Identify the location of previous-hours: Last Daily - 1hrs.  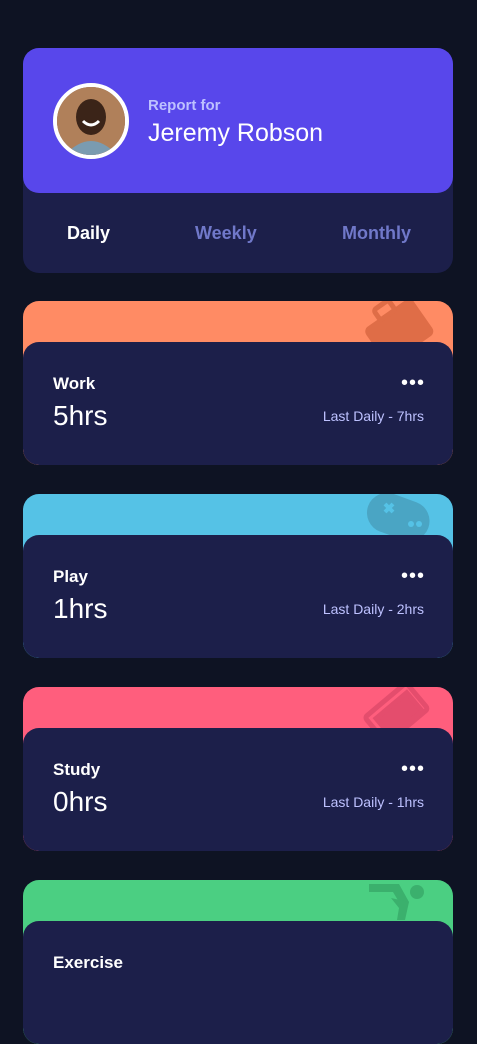
(373, 802).